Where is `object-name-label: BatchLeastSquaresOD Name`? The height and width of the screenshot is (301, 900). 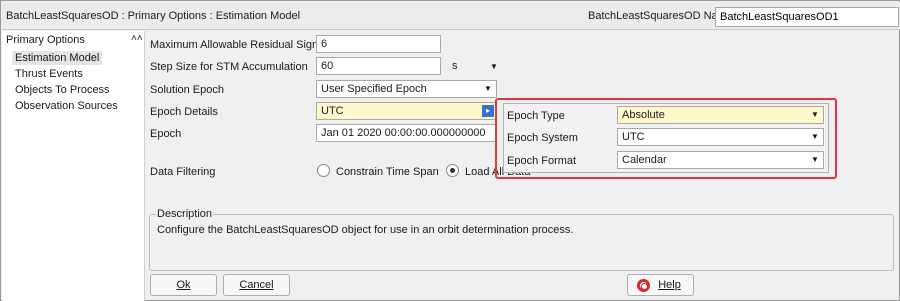 object-name-label: BatchLeastSquaresOD Name is located at coordinates (660, 16).